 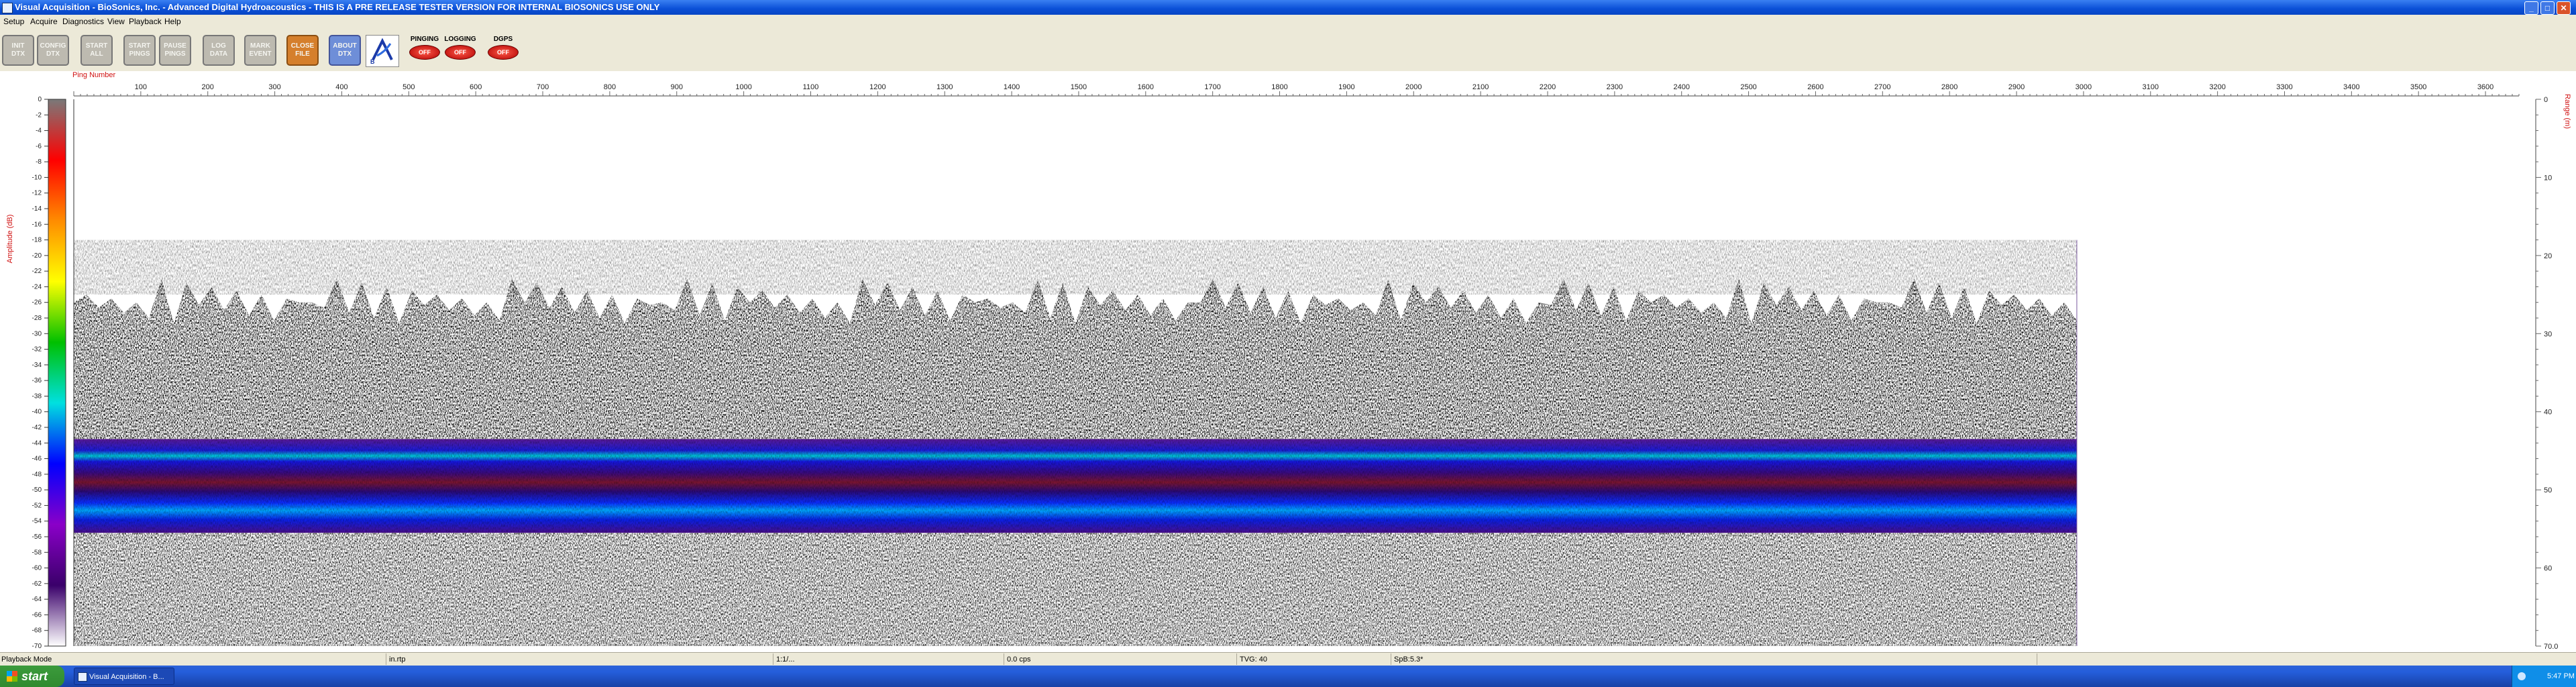 I want to click on close-button: ✕, so click(x=2564, y=8).